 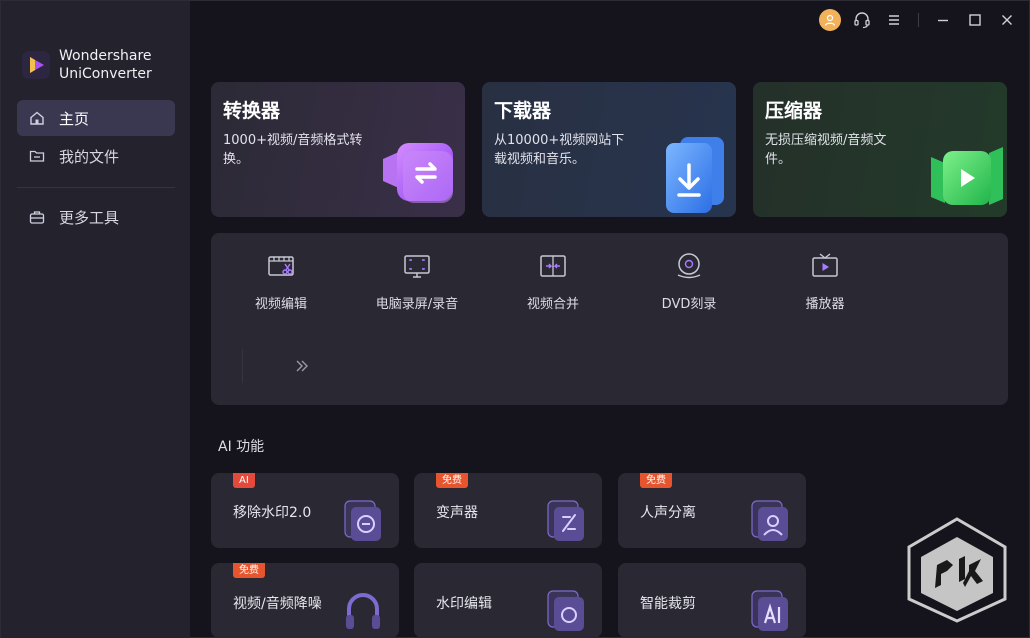 What do you see at coordinates (96, 118) in the screenshot?
I see `sidebar-item-home: 主页` at bounding box center [96, 118].